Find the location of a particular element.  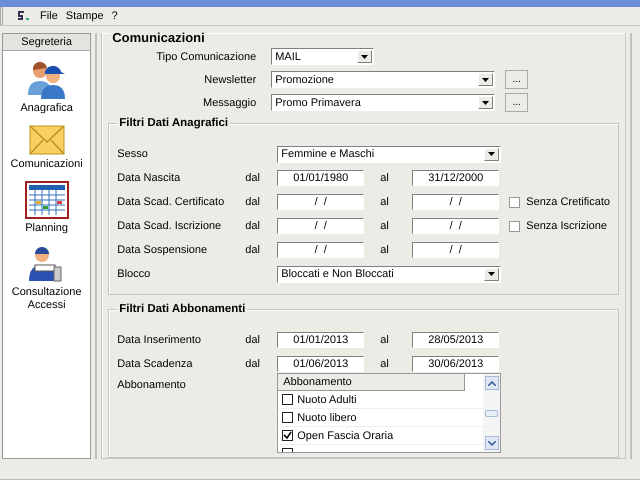

app-icon is located at coordinates (24, 16).